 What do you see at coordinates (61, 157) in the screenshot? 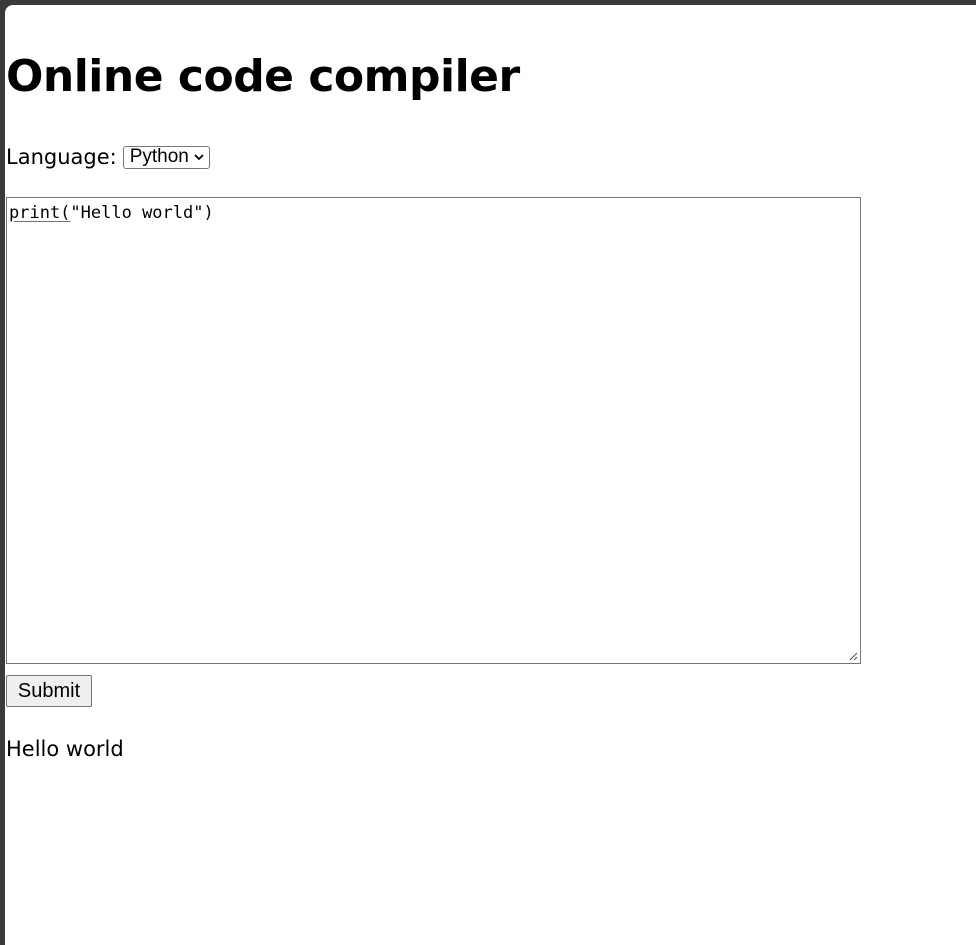
I see `language-label: Language:` at bounding box center [61, 157].